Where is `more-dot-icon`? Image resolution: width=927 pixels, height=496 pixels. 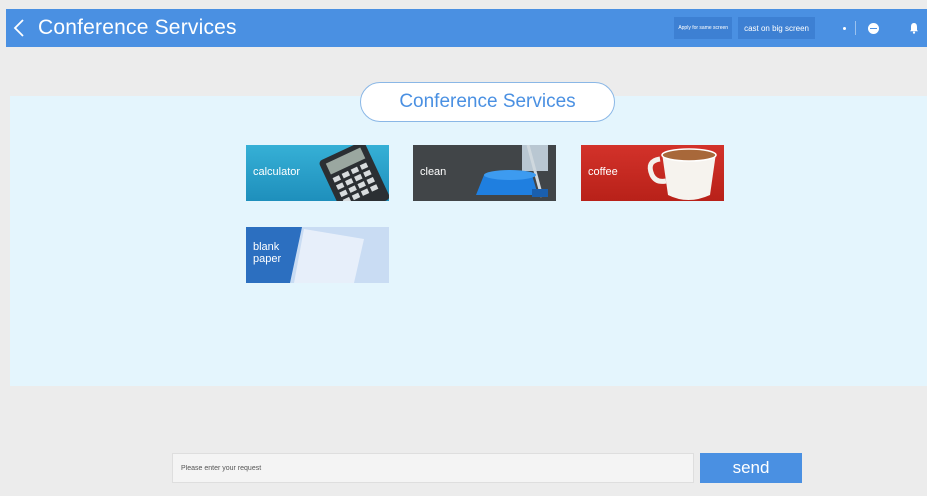
more-dot-icon is located at coordinates (844, 28).